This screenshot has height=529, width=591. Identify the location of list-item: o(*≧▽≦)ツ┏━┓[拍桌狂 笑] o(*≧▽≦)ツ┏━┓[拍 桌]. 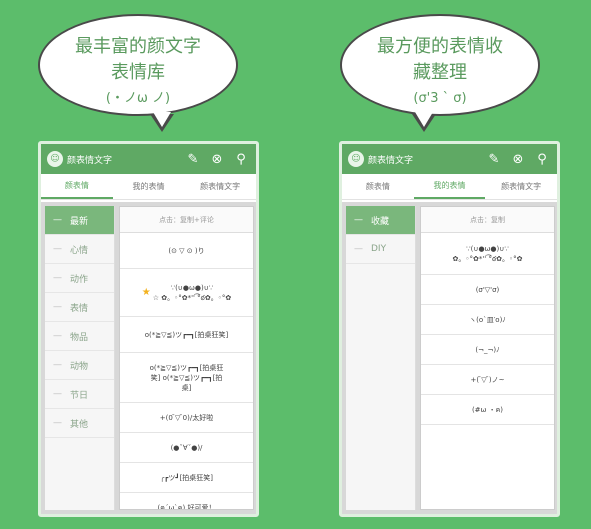
(186, 378).